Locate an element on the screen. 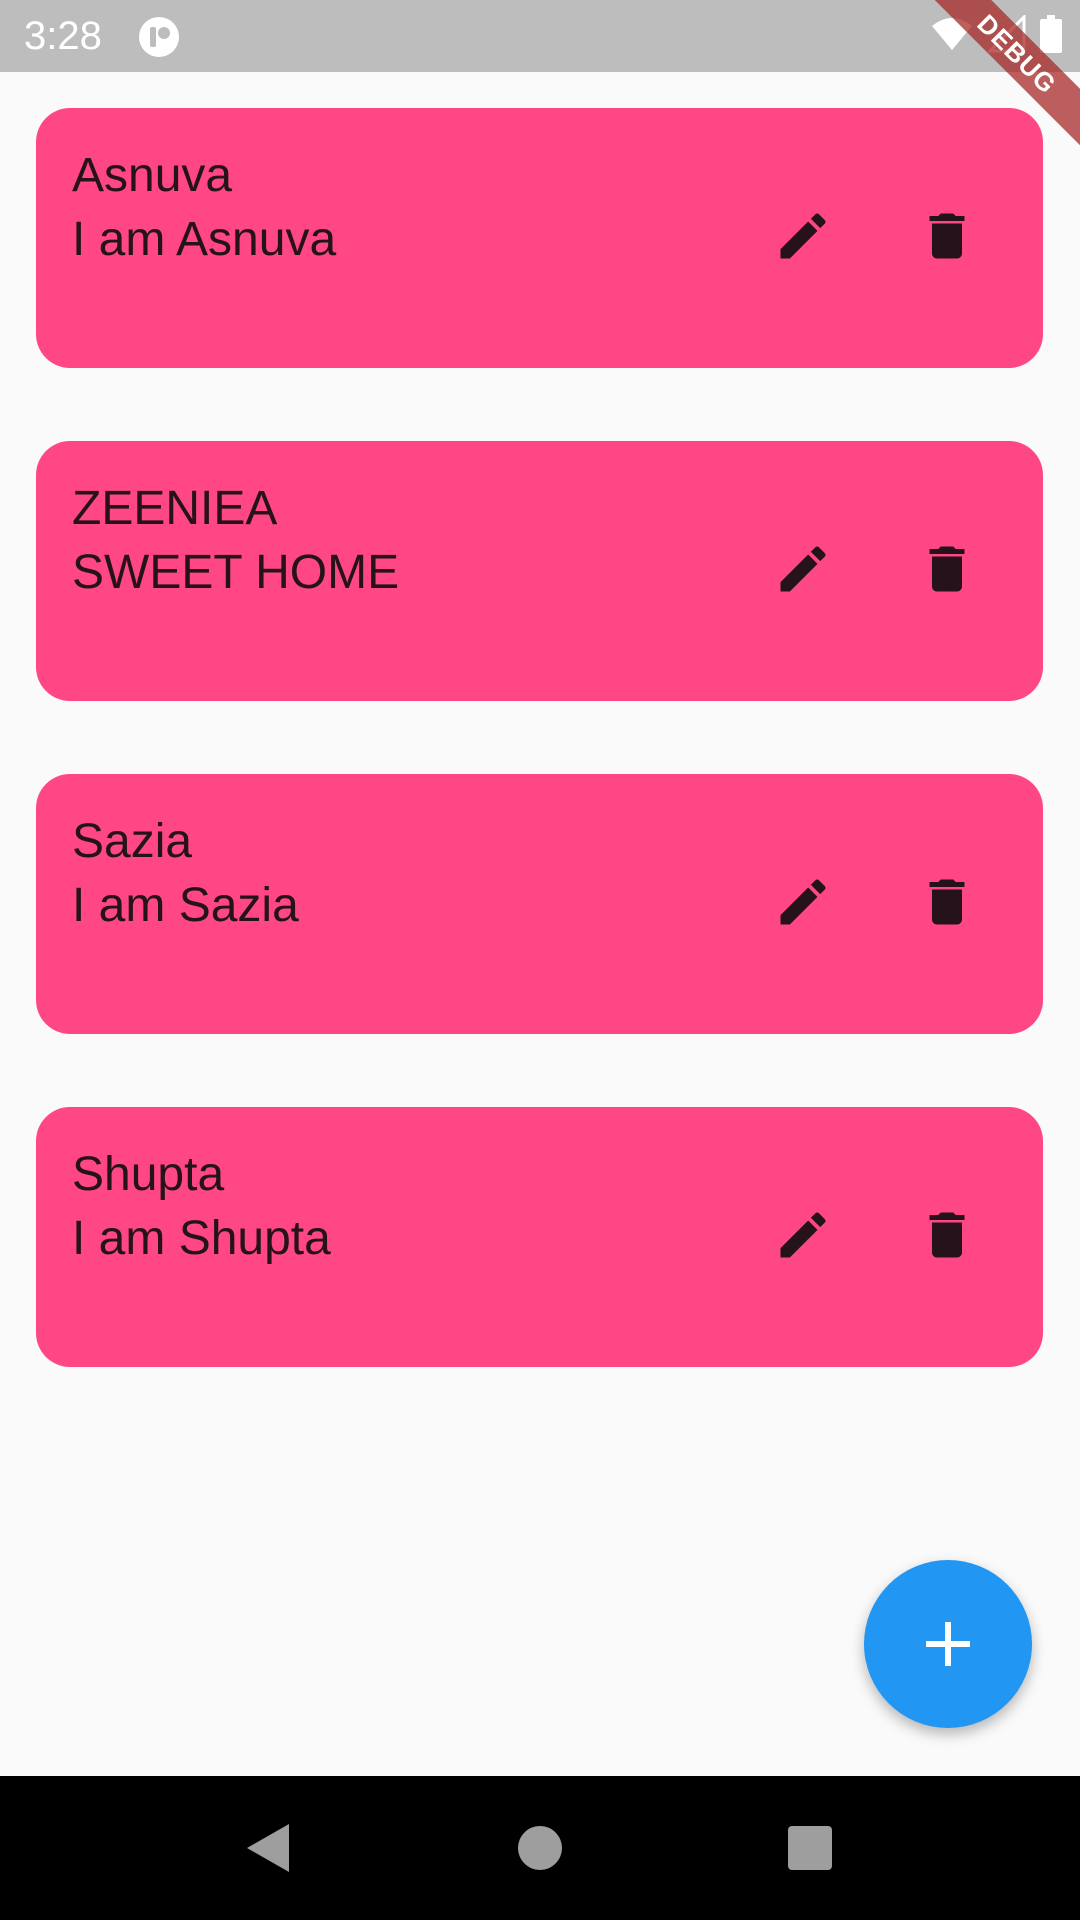 The width and height of the screenshot is (1080, 1920). recents-icon is located at coordinates (810, 1848).